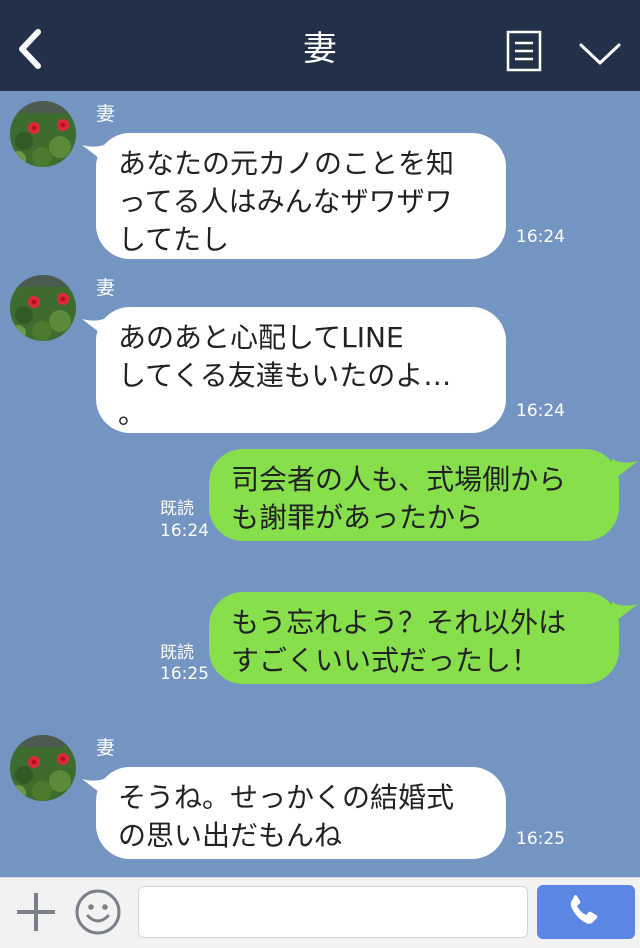  I want to click on message-bubble: 司会者の人も、式場側から も謝罪があったから, so click(414, 495).